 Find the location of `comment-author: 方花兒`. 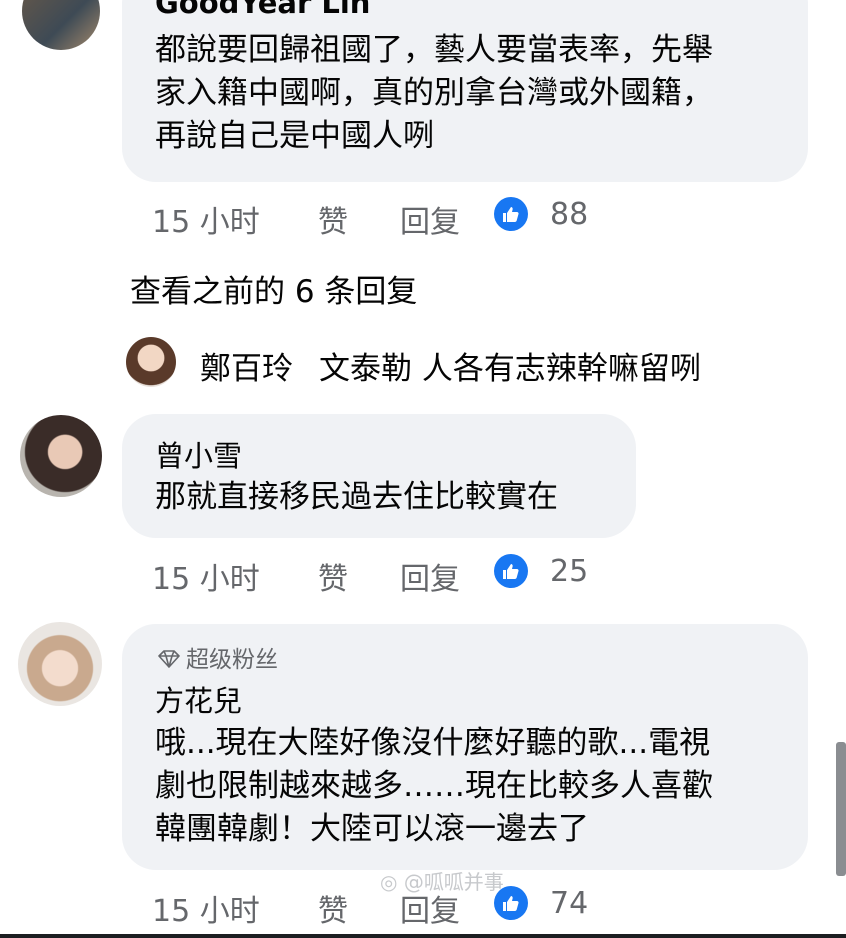

comment-author: 方花兒 is located at coordinates (198, 699).